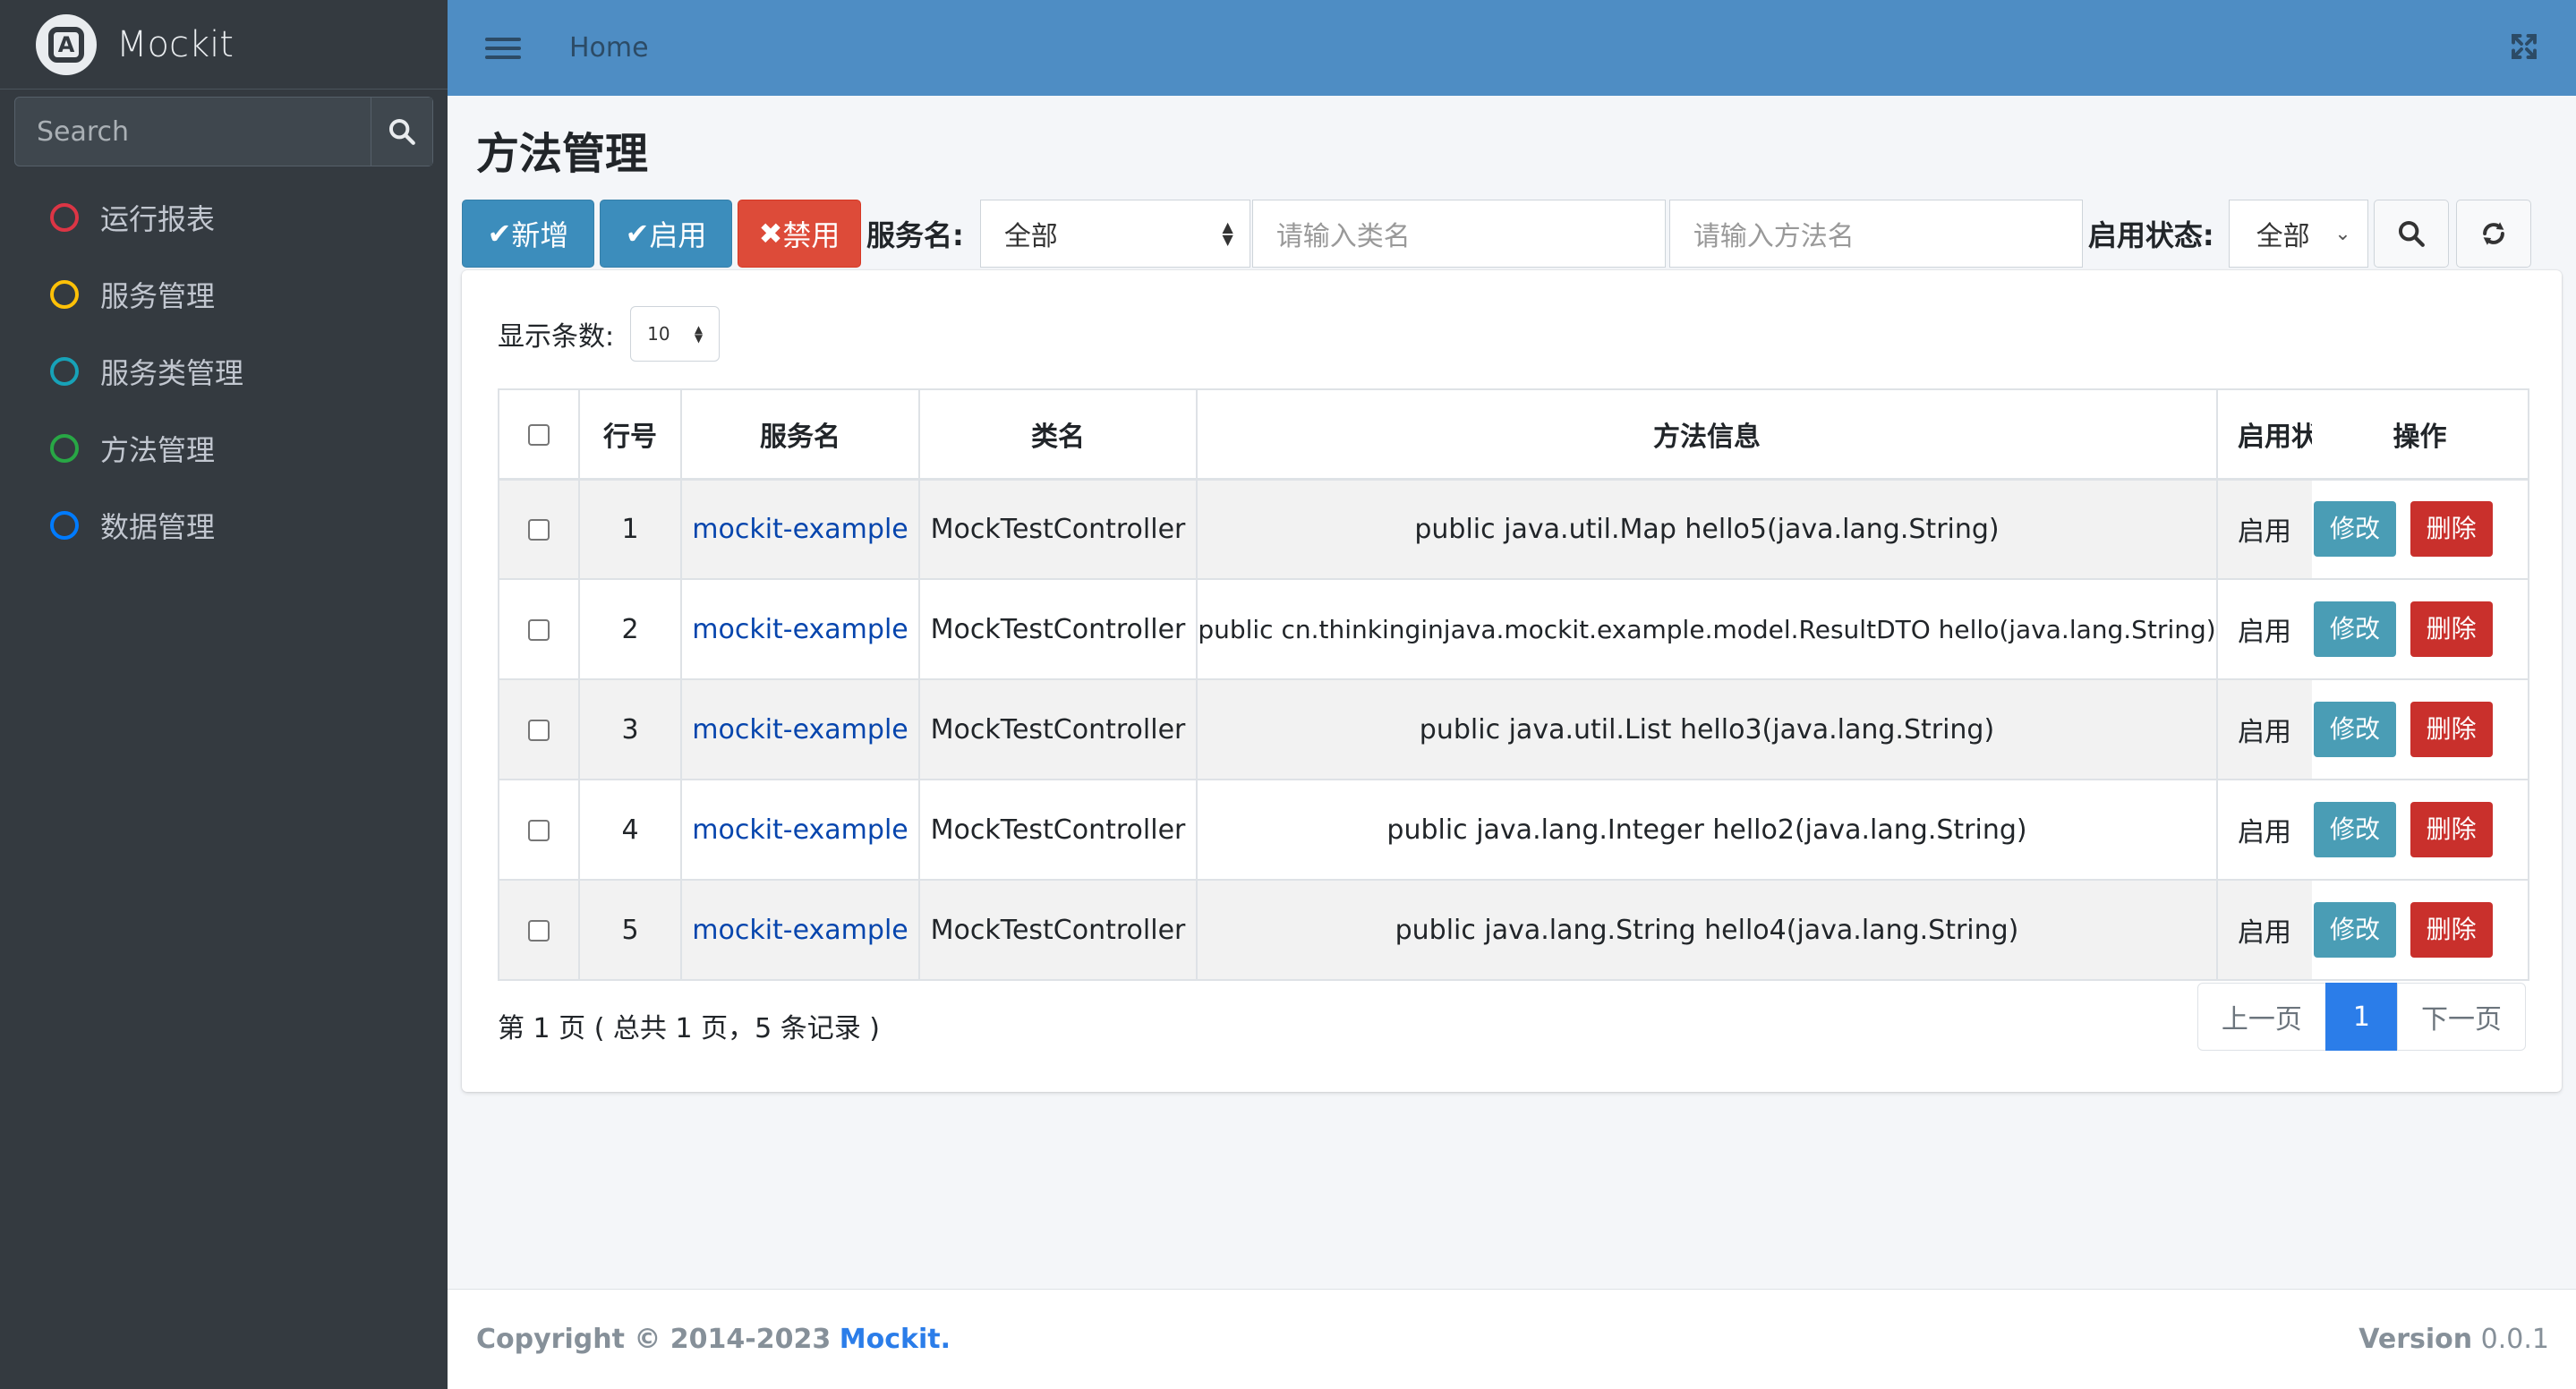 This screenshot has height=1389, width=2576. I want to click on page-length-value: 10, so click(658, 334).